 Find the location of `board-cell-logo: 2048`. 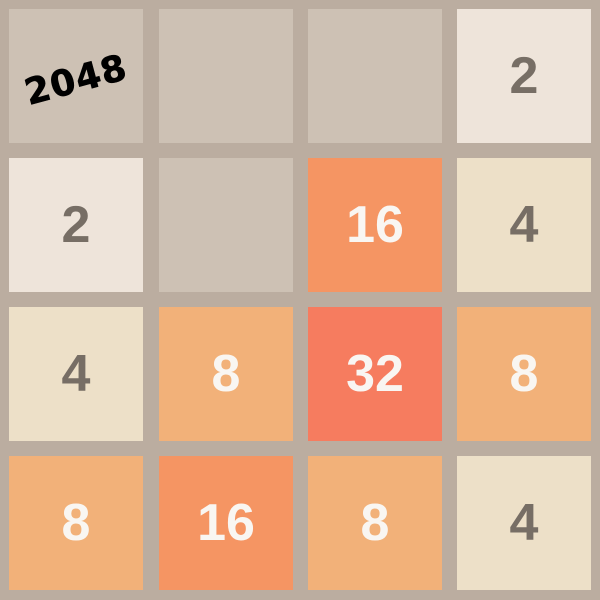

board-cell-logo: 2048 is located at coordinates (76, 76).